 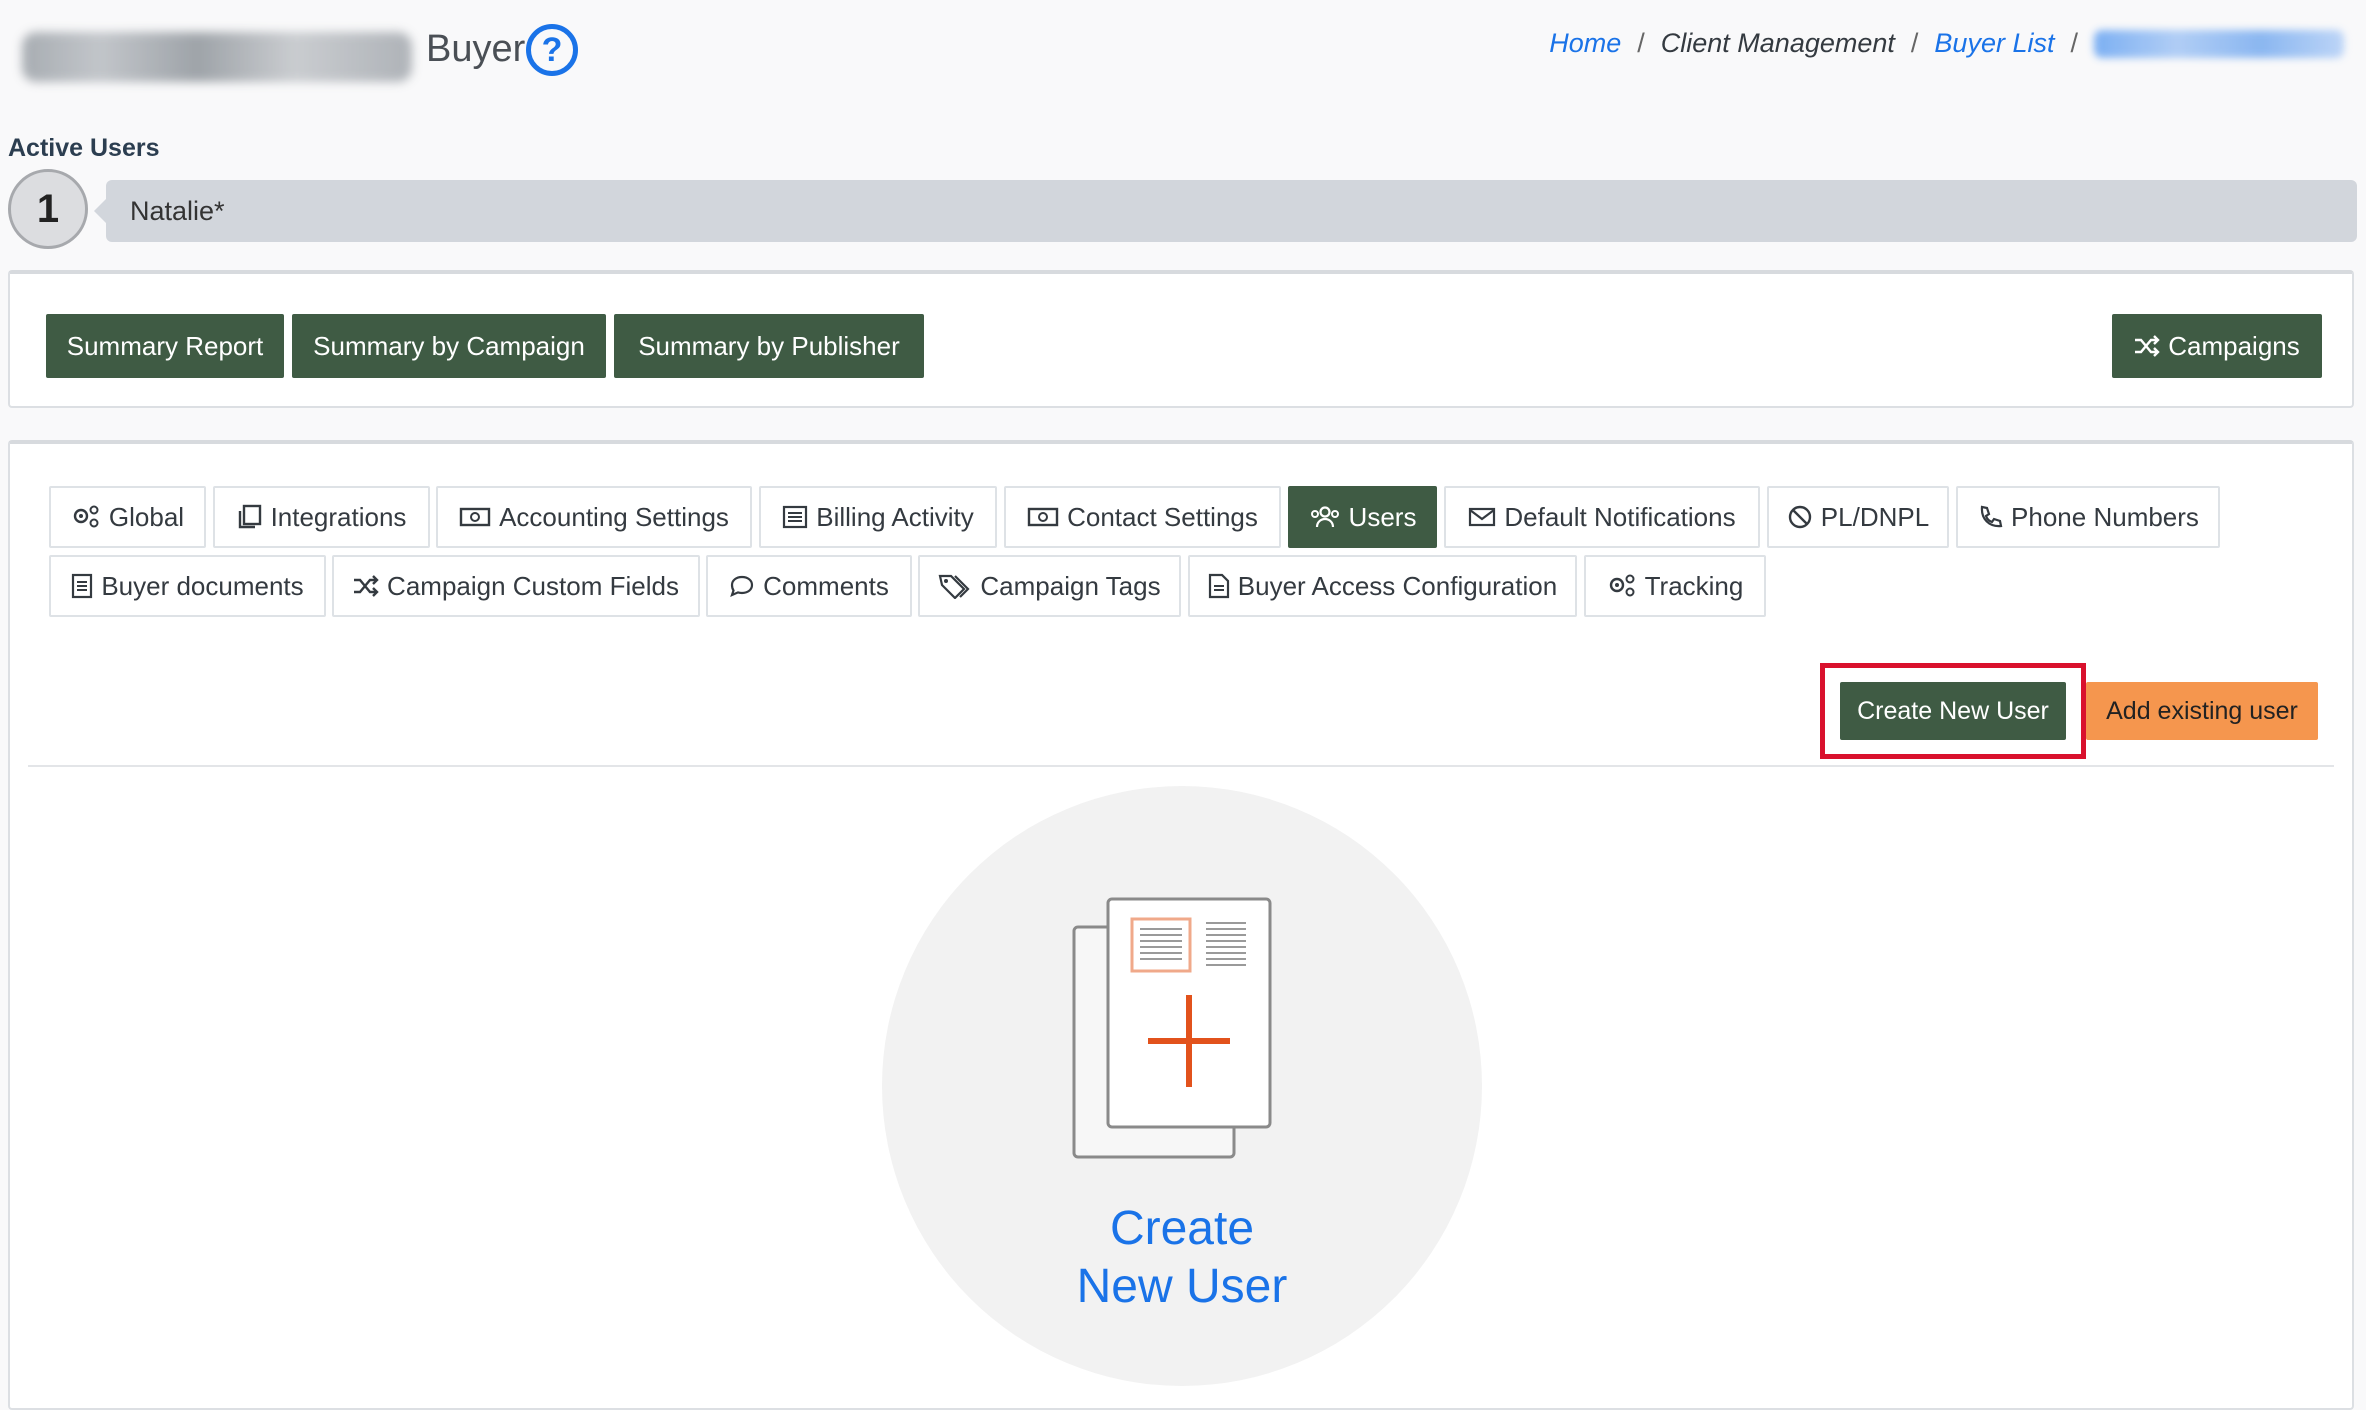 What do you see at coordinates (217, 57) in the screenshot?
I see `buyer-name-redacted` at bounding box center [217, 57].